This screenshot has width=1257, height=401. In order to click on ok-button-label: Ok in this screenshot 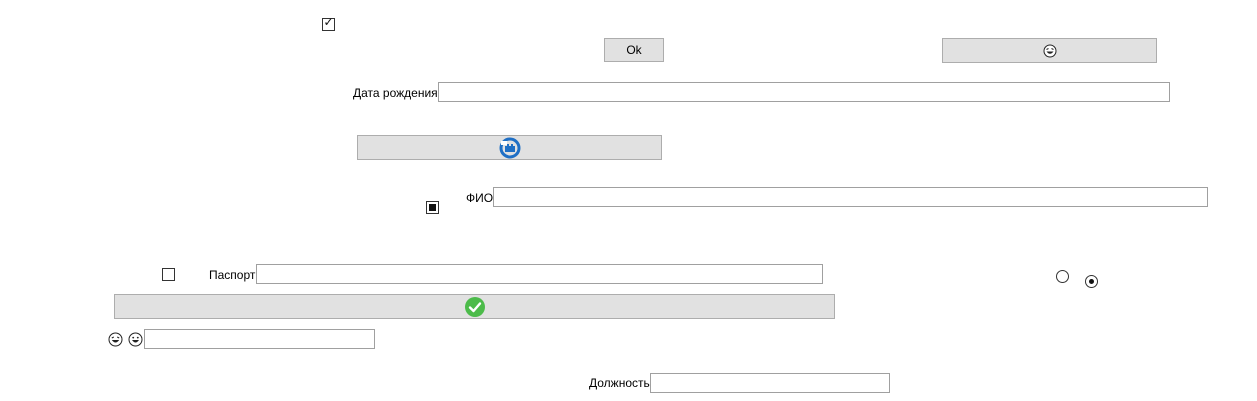, I will do `click(634, 50)`.